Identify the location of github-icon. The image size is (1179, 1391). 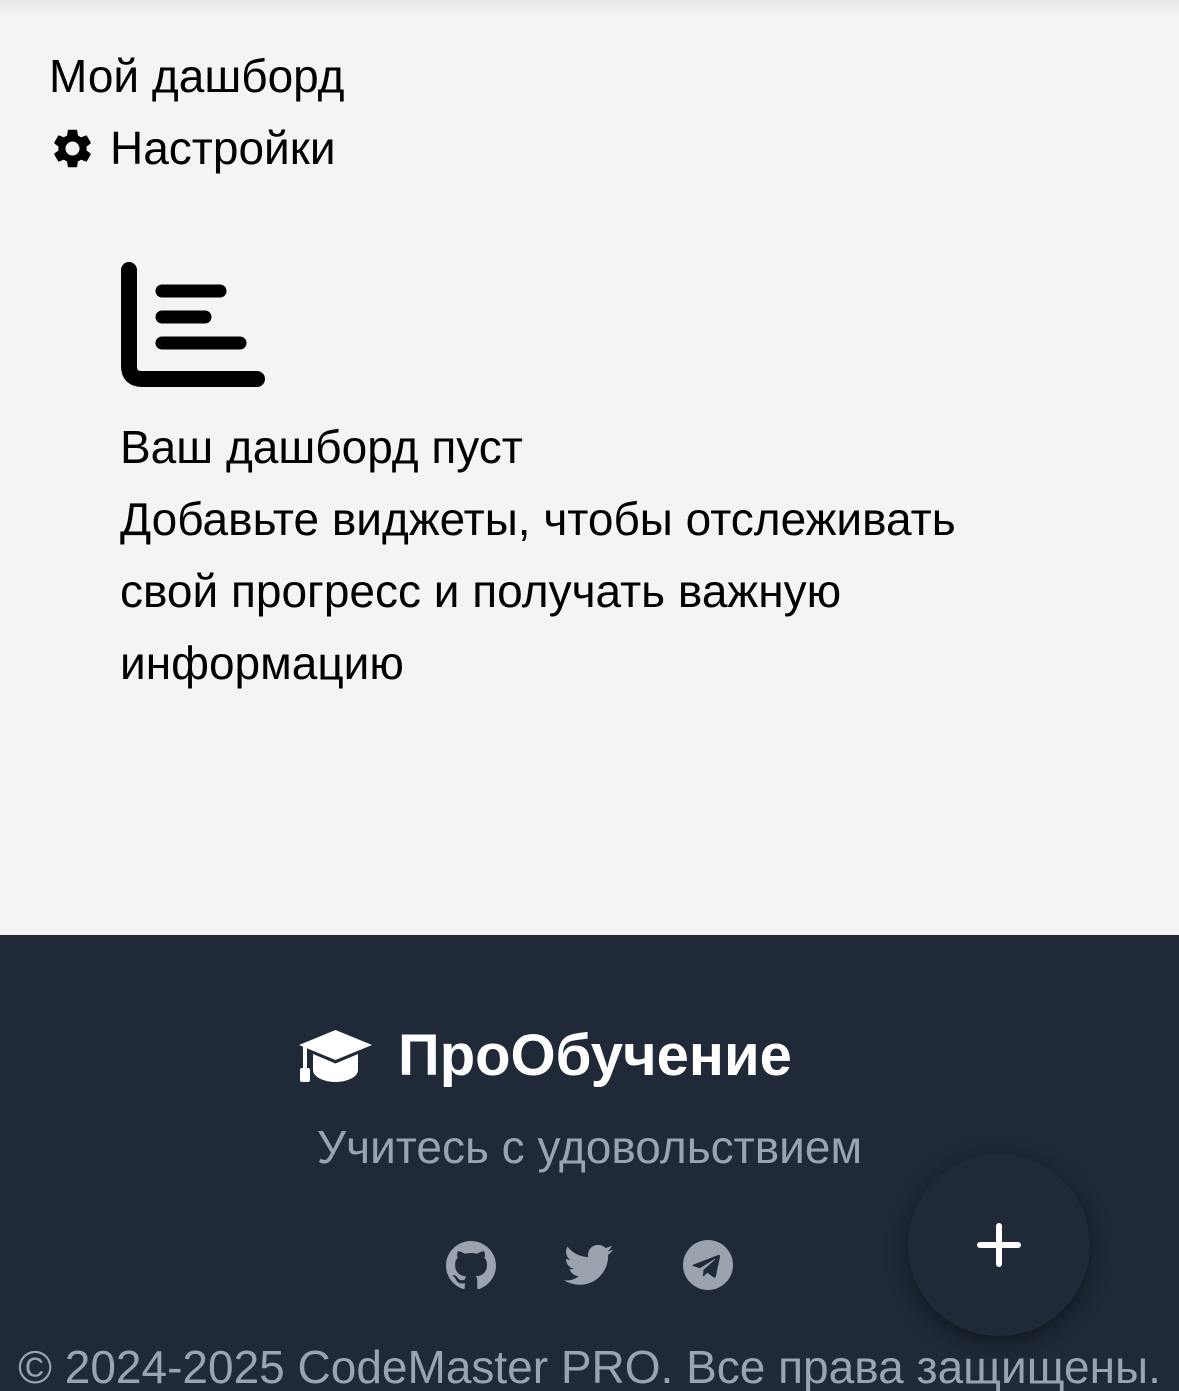
(471, 1265).